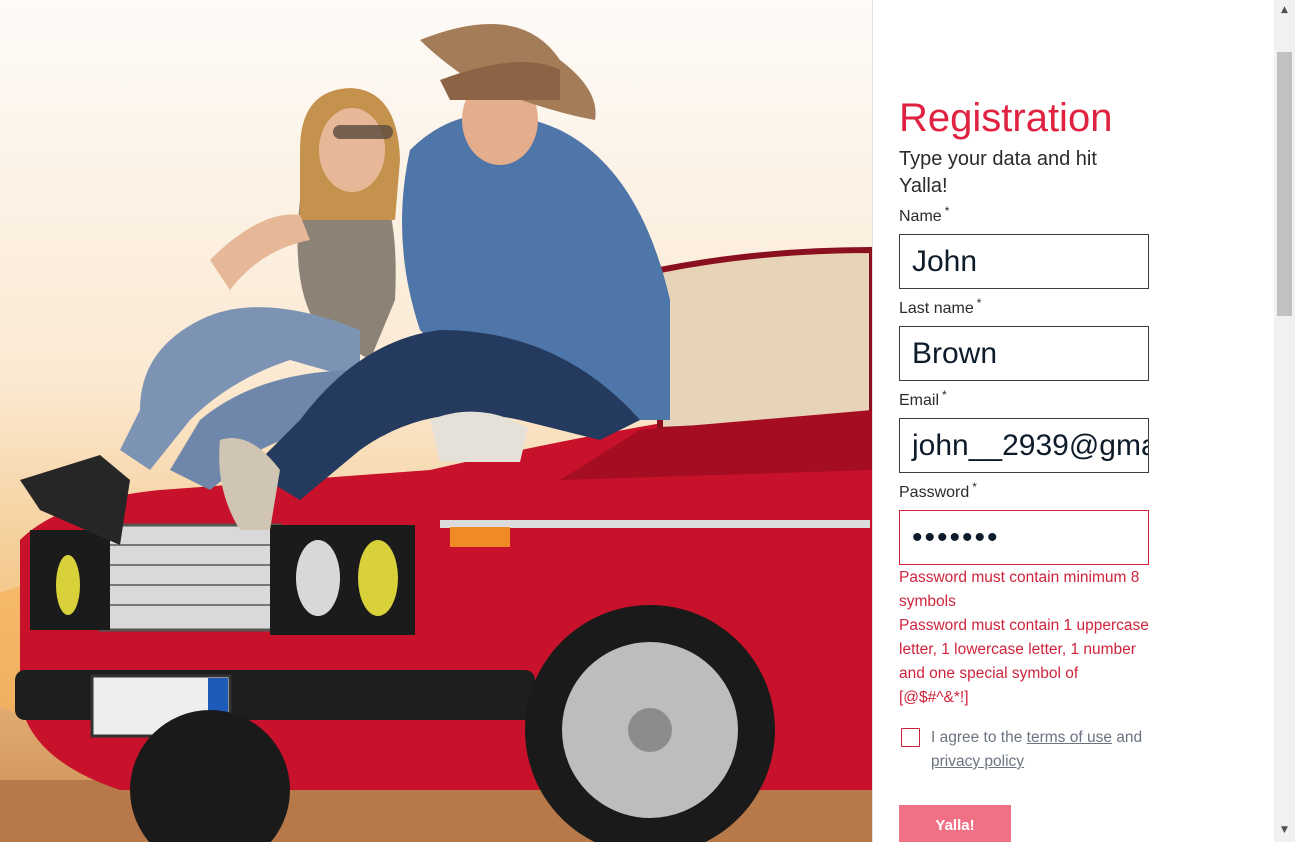 This screenshot has width=1295, height=842. Describe the element at coordinates (998, 172) in the screenshot. I see `form-subtitle: Type your data and hit Yalla!` at that location.